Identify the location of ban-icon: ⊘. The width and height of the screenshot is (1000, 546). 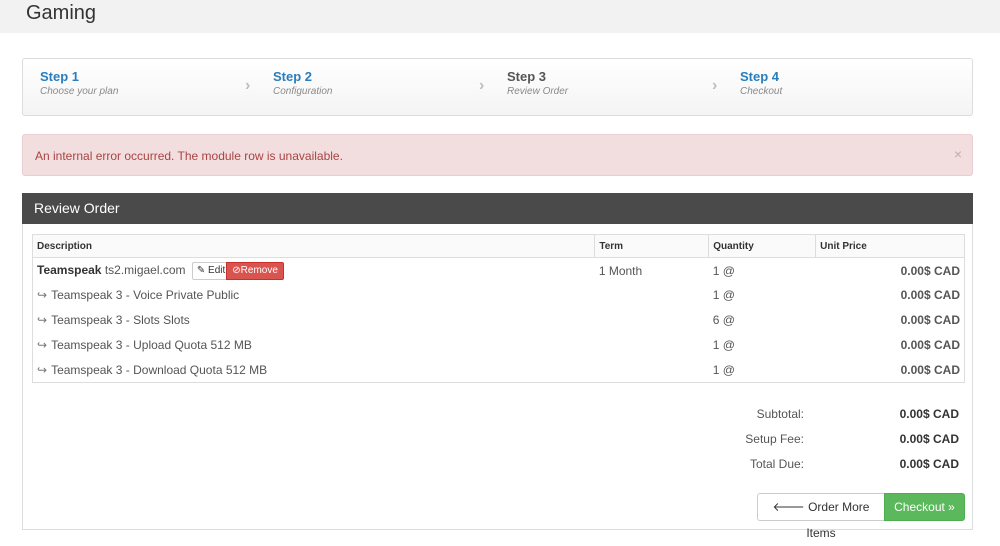
(236, 271).